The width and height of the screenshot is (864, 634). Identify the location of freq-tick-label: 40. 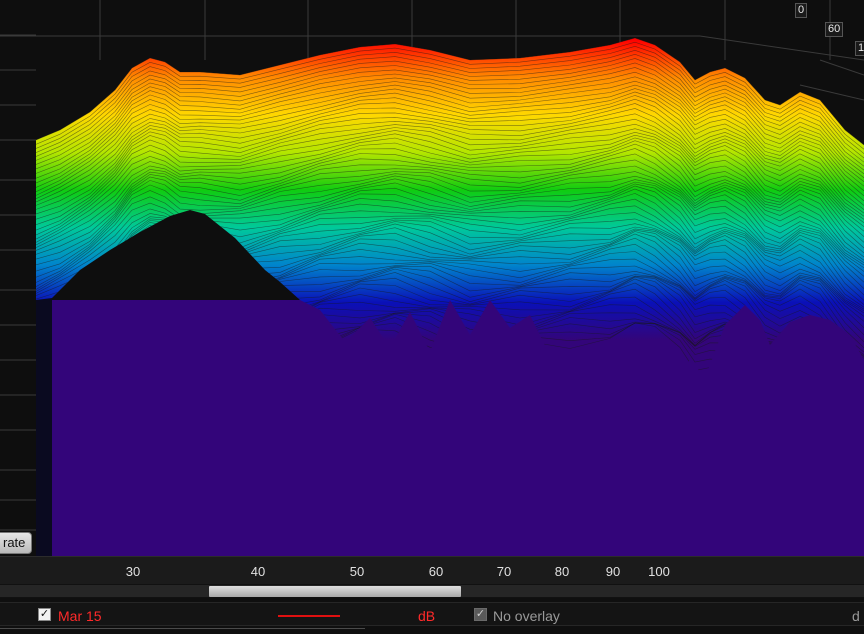
(258, 571).